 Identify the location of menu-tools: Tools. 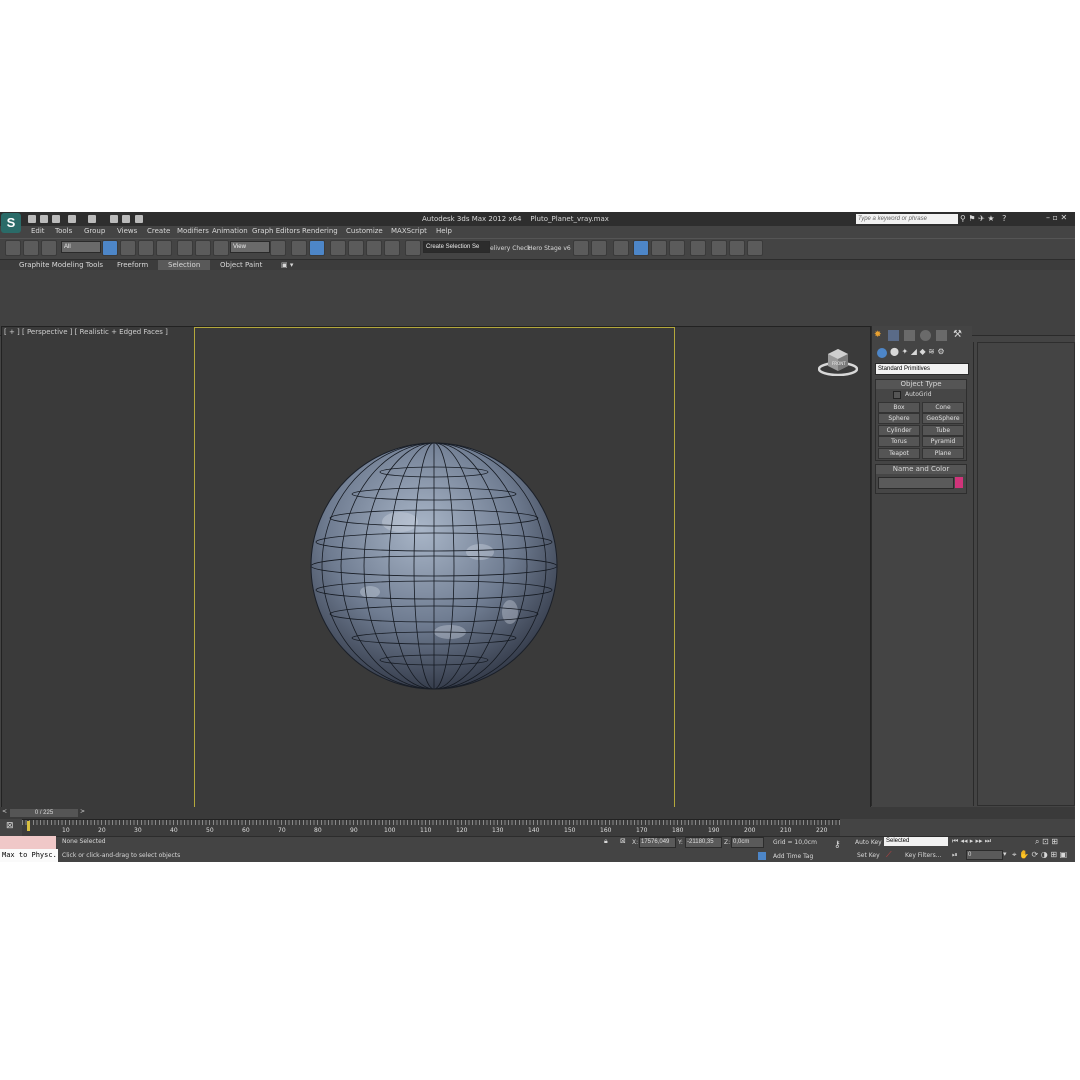
(63, 231).